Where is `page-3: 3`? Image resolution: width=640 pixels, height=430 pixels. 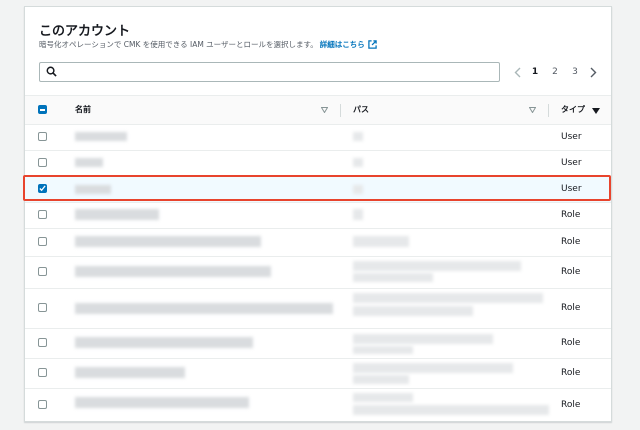 page-3: 3 is located at coordinates (575, 72).